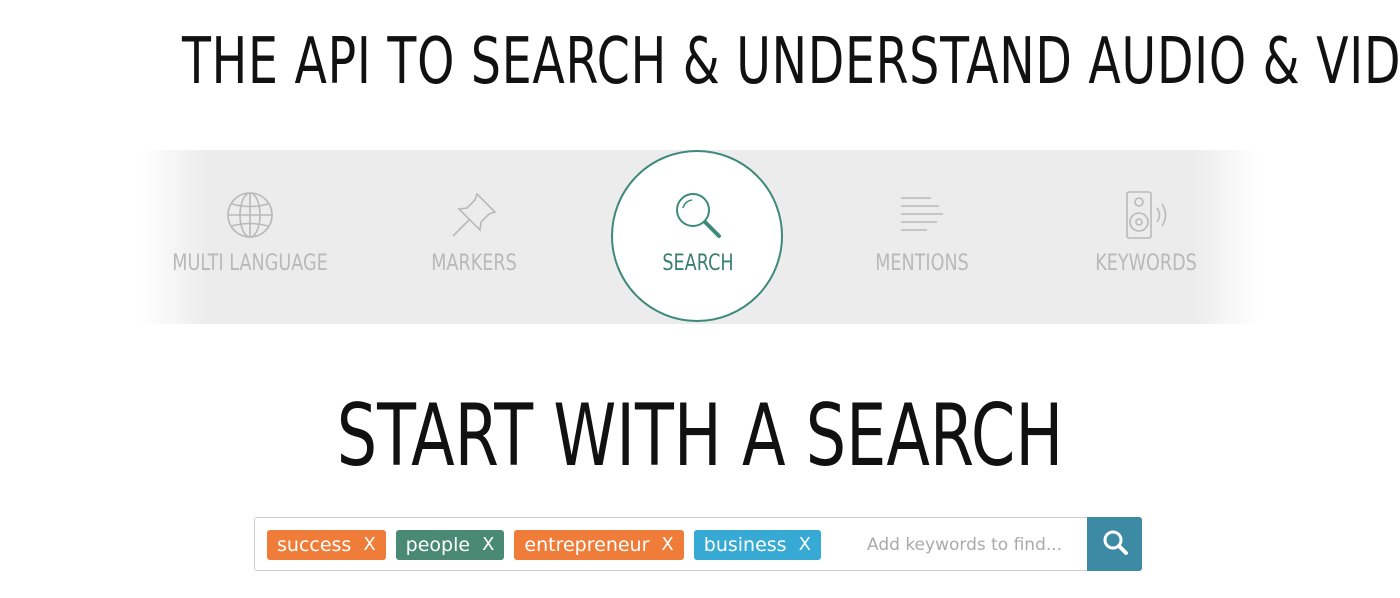  What do you see at coordinates (745, 545) in the screenshot?
I see `tag-text: business` at bounding box center [745, 545].